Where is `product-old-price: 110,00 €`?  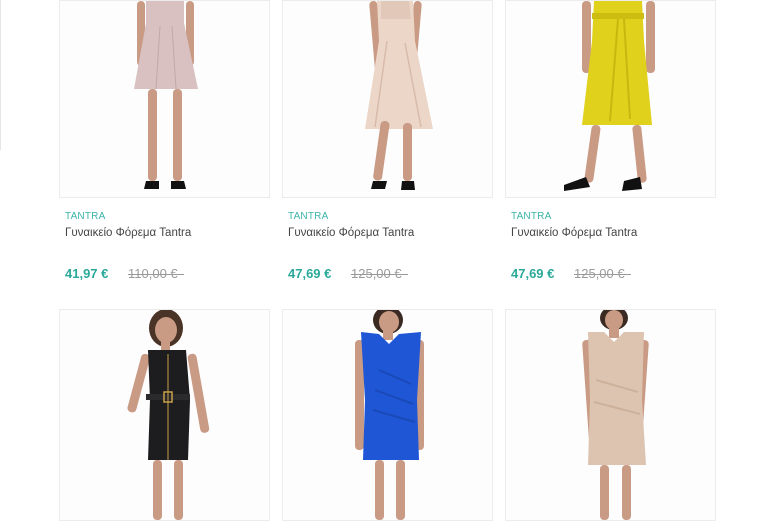
product-old-price: 110,00 € is located at coordinates (156, 273).